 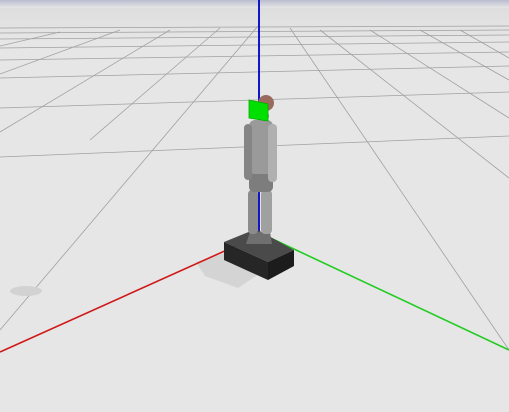 What do you see at coordinates (385, 292) in the screenshot?
I see `y-axis` at bounding box center [385, 292].